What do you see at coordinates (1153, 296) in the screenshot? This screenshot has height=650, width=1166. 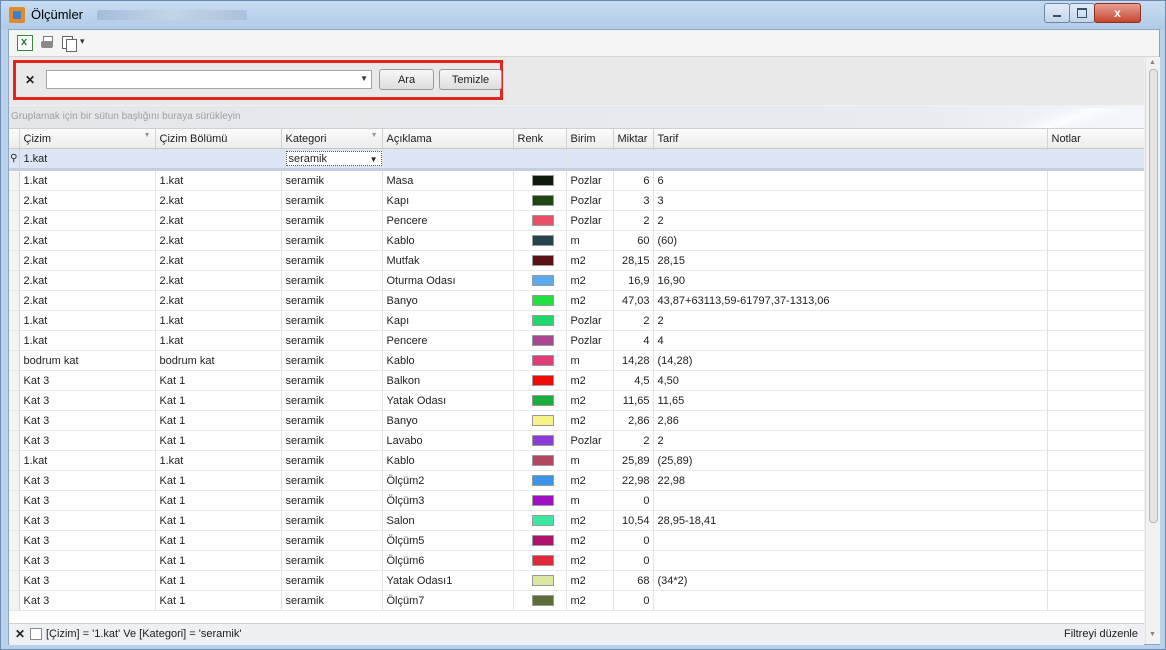 I see `scrollbar-thumb` at bounding box center [1153, 296].